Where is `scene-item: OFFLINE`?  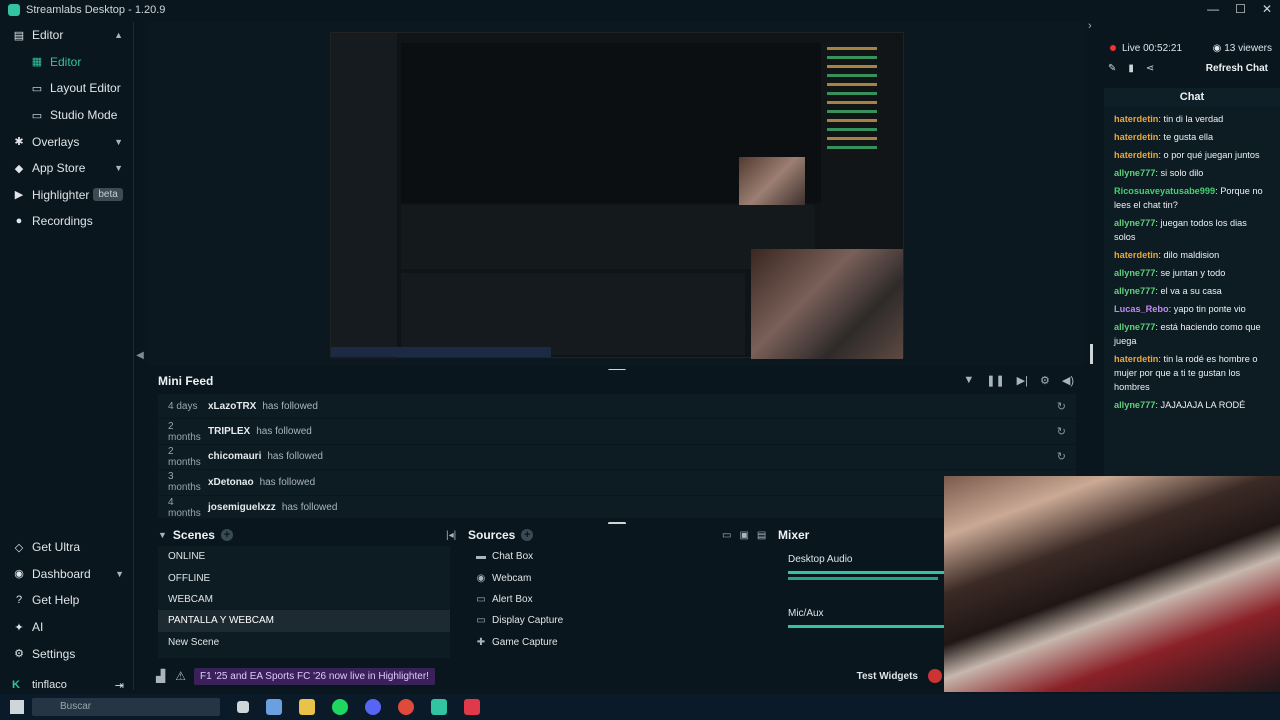
scene-item: OFFLINE is located at coordinates (304, 577).